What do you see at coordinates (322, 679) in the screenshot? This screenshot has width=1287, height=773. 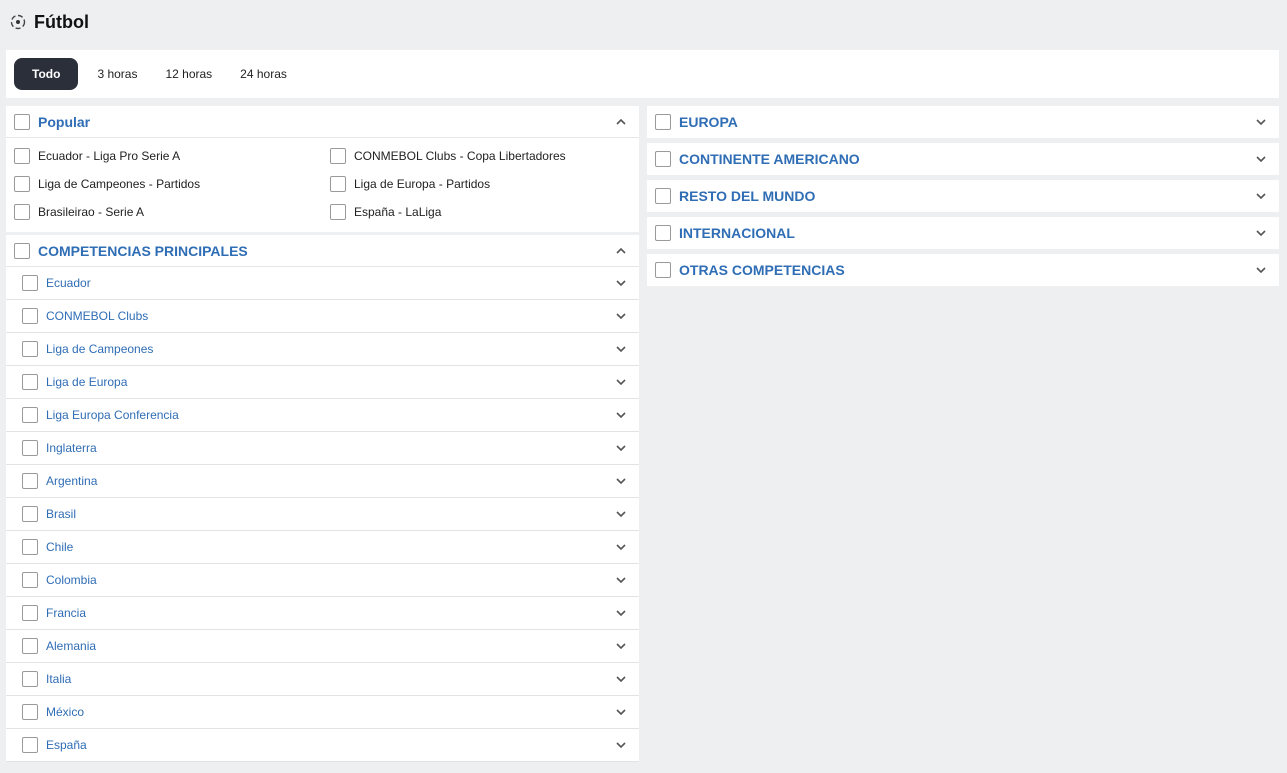 I see `competition-row: Italia` at bounding box center [322, 679].